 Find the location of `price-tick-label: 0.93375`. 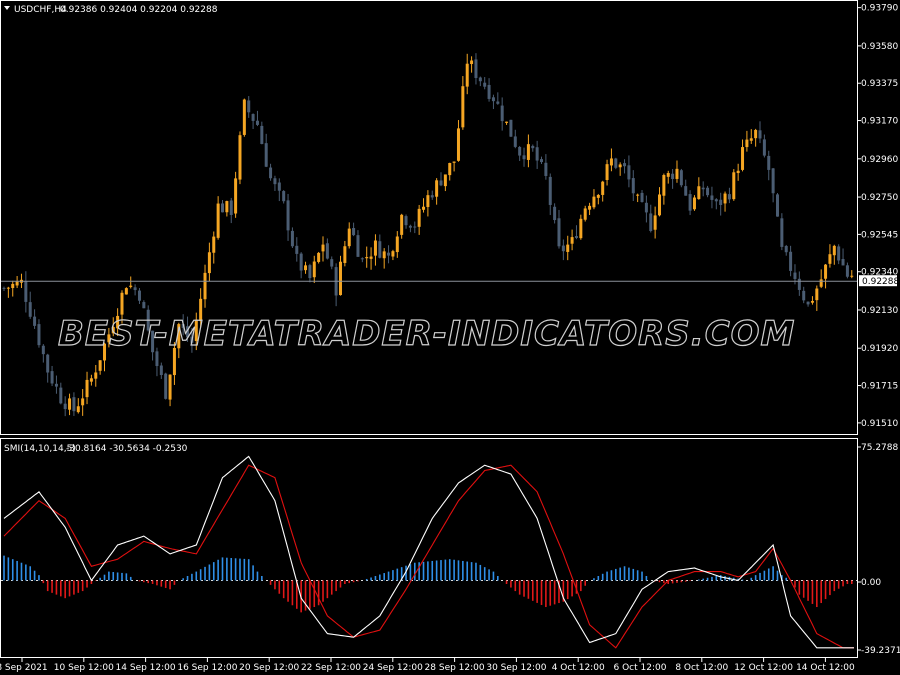

price-tick-label: 0.93375 is located at coordinates (879, 84).